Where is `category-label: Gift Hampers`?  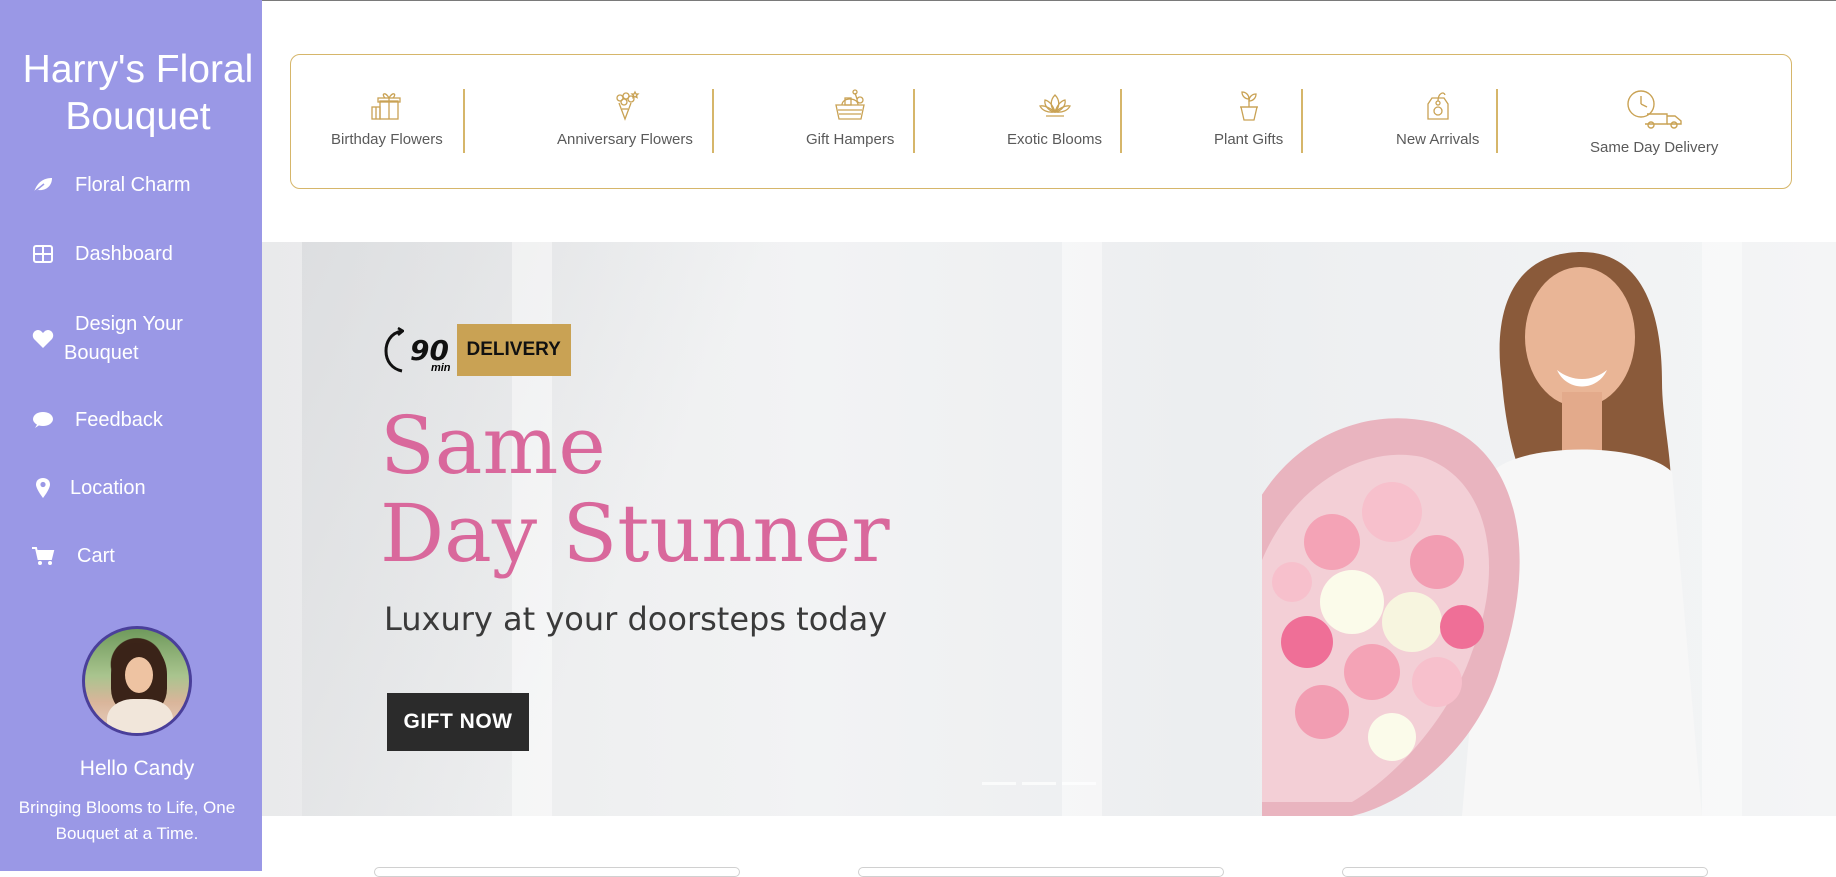 category-label: Gift Hampers is located at coordinates (850, 139).